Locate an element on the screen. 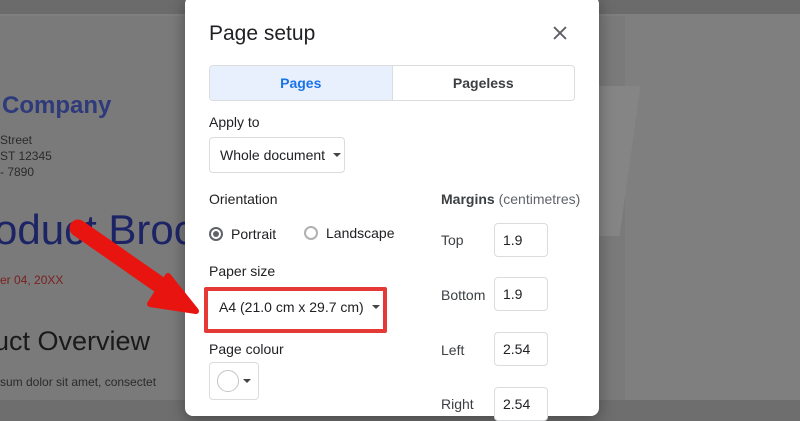  radio-unselected-icon is located at coordinates (311, 233).